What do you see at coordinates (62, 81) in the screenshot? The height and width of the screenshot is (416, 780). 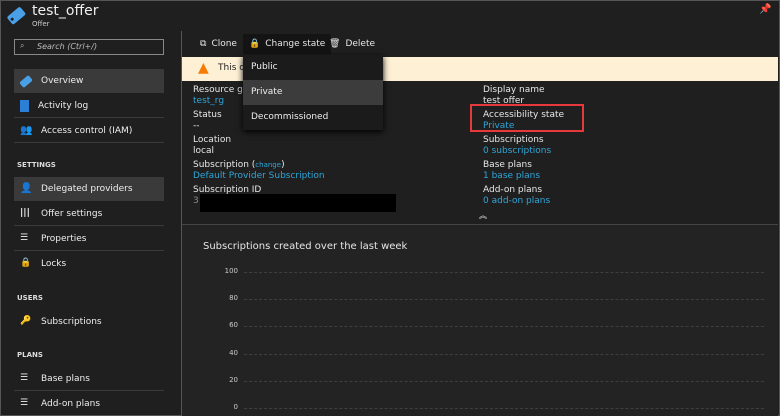 I see `sidebar-item-label: Overview` at bounding box center [62, 81].